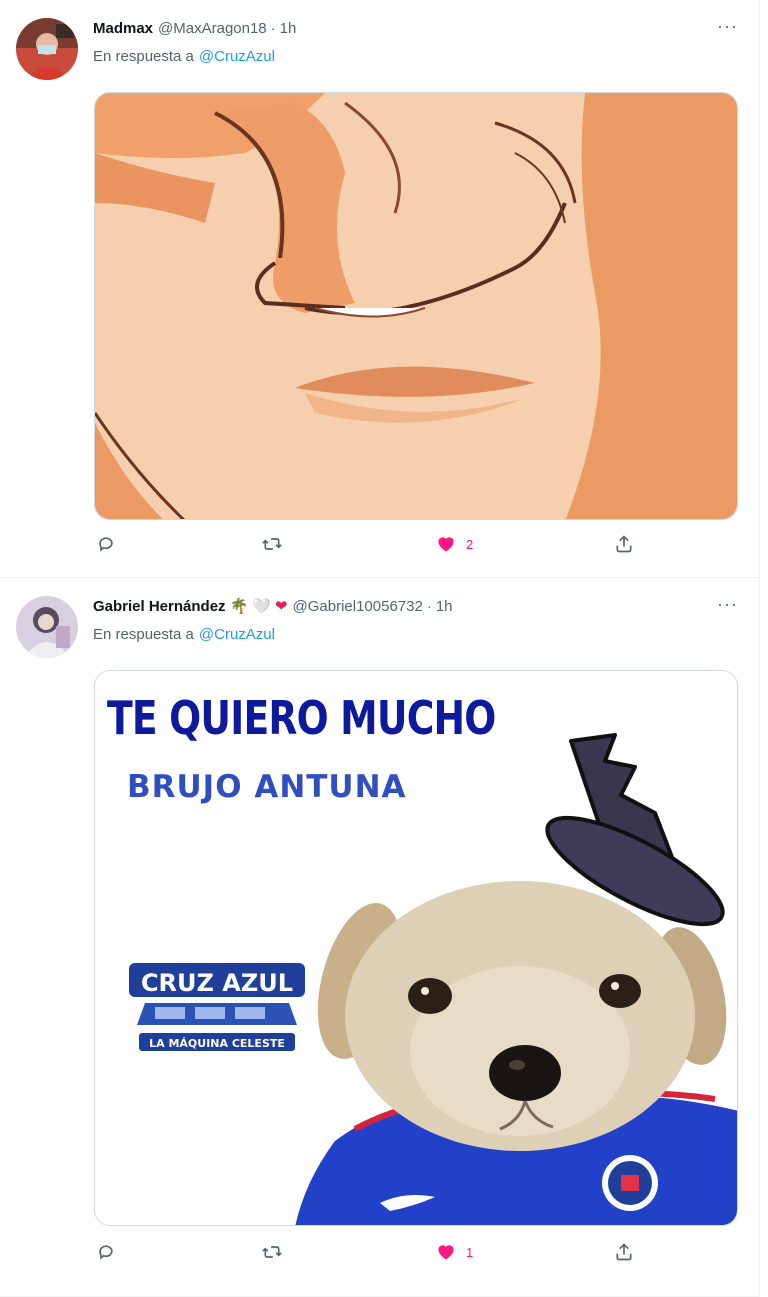 This screenshot has height=1297, width=768. I want to click on like-button: 1, so click(454, 1252).